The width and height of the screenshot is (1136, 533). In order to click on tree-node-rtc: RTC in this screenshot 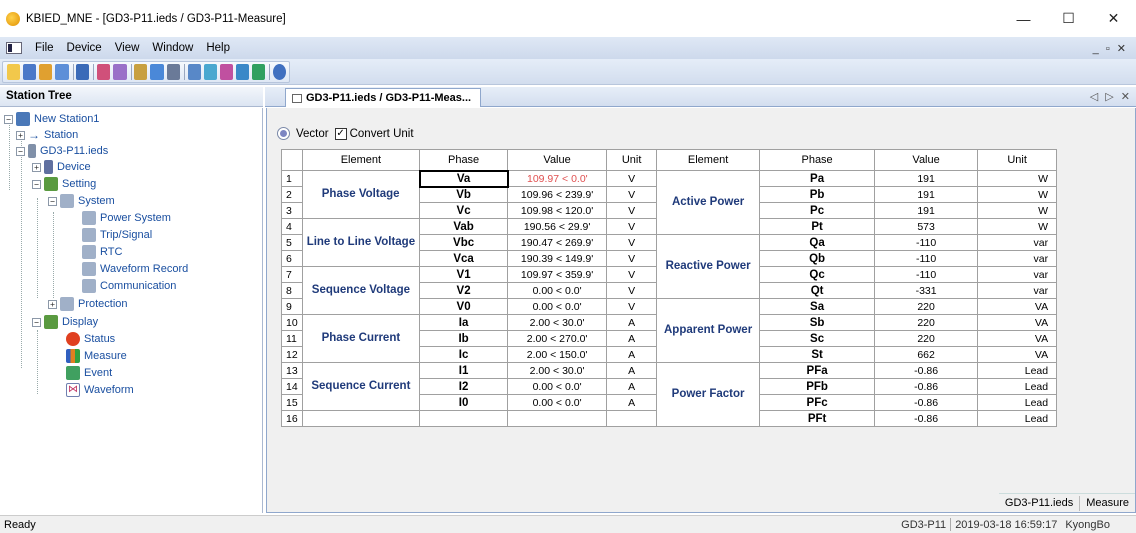, I will do `click(102, 252)`.